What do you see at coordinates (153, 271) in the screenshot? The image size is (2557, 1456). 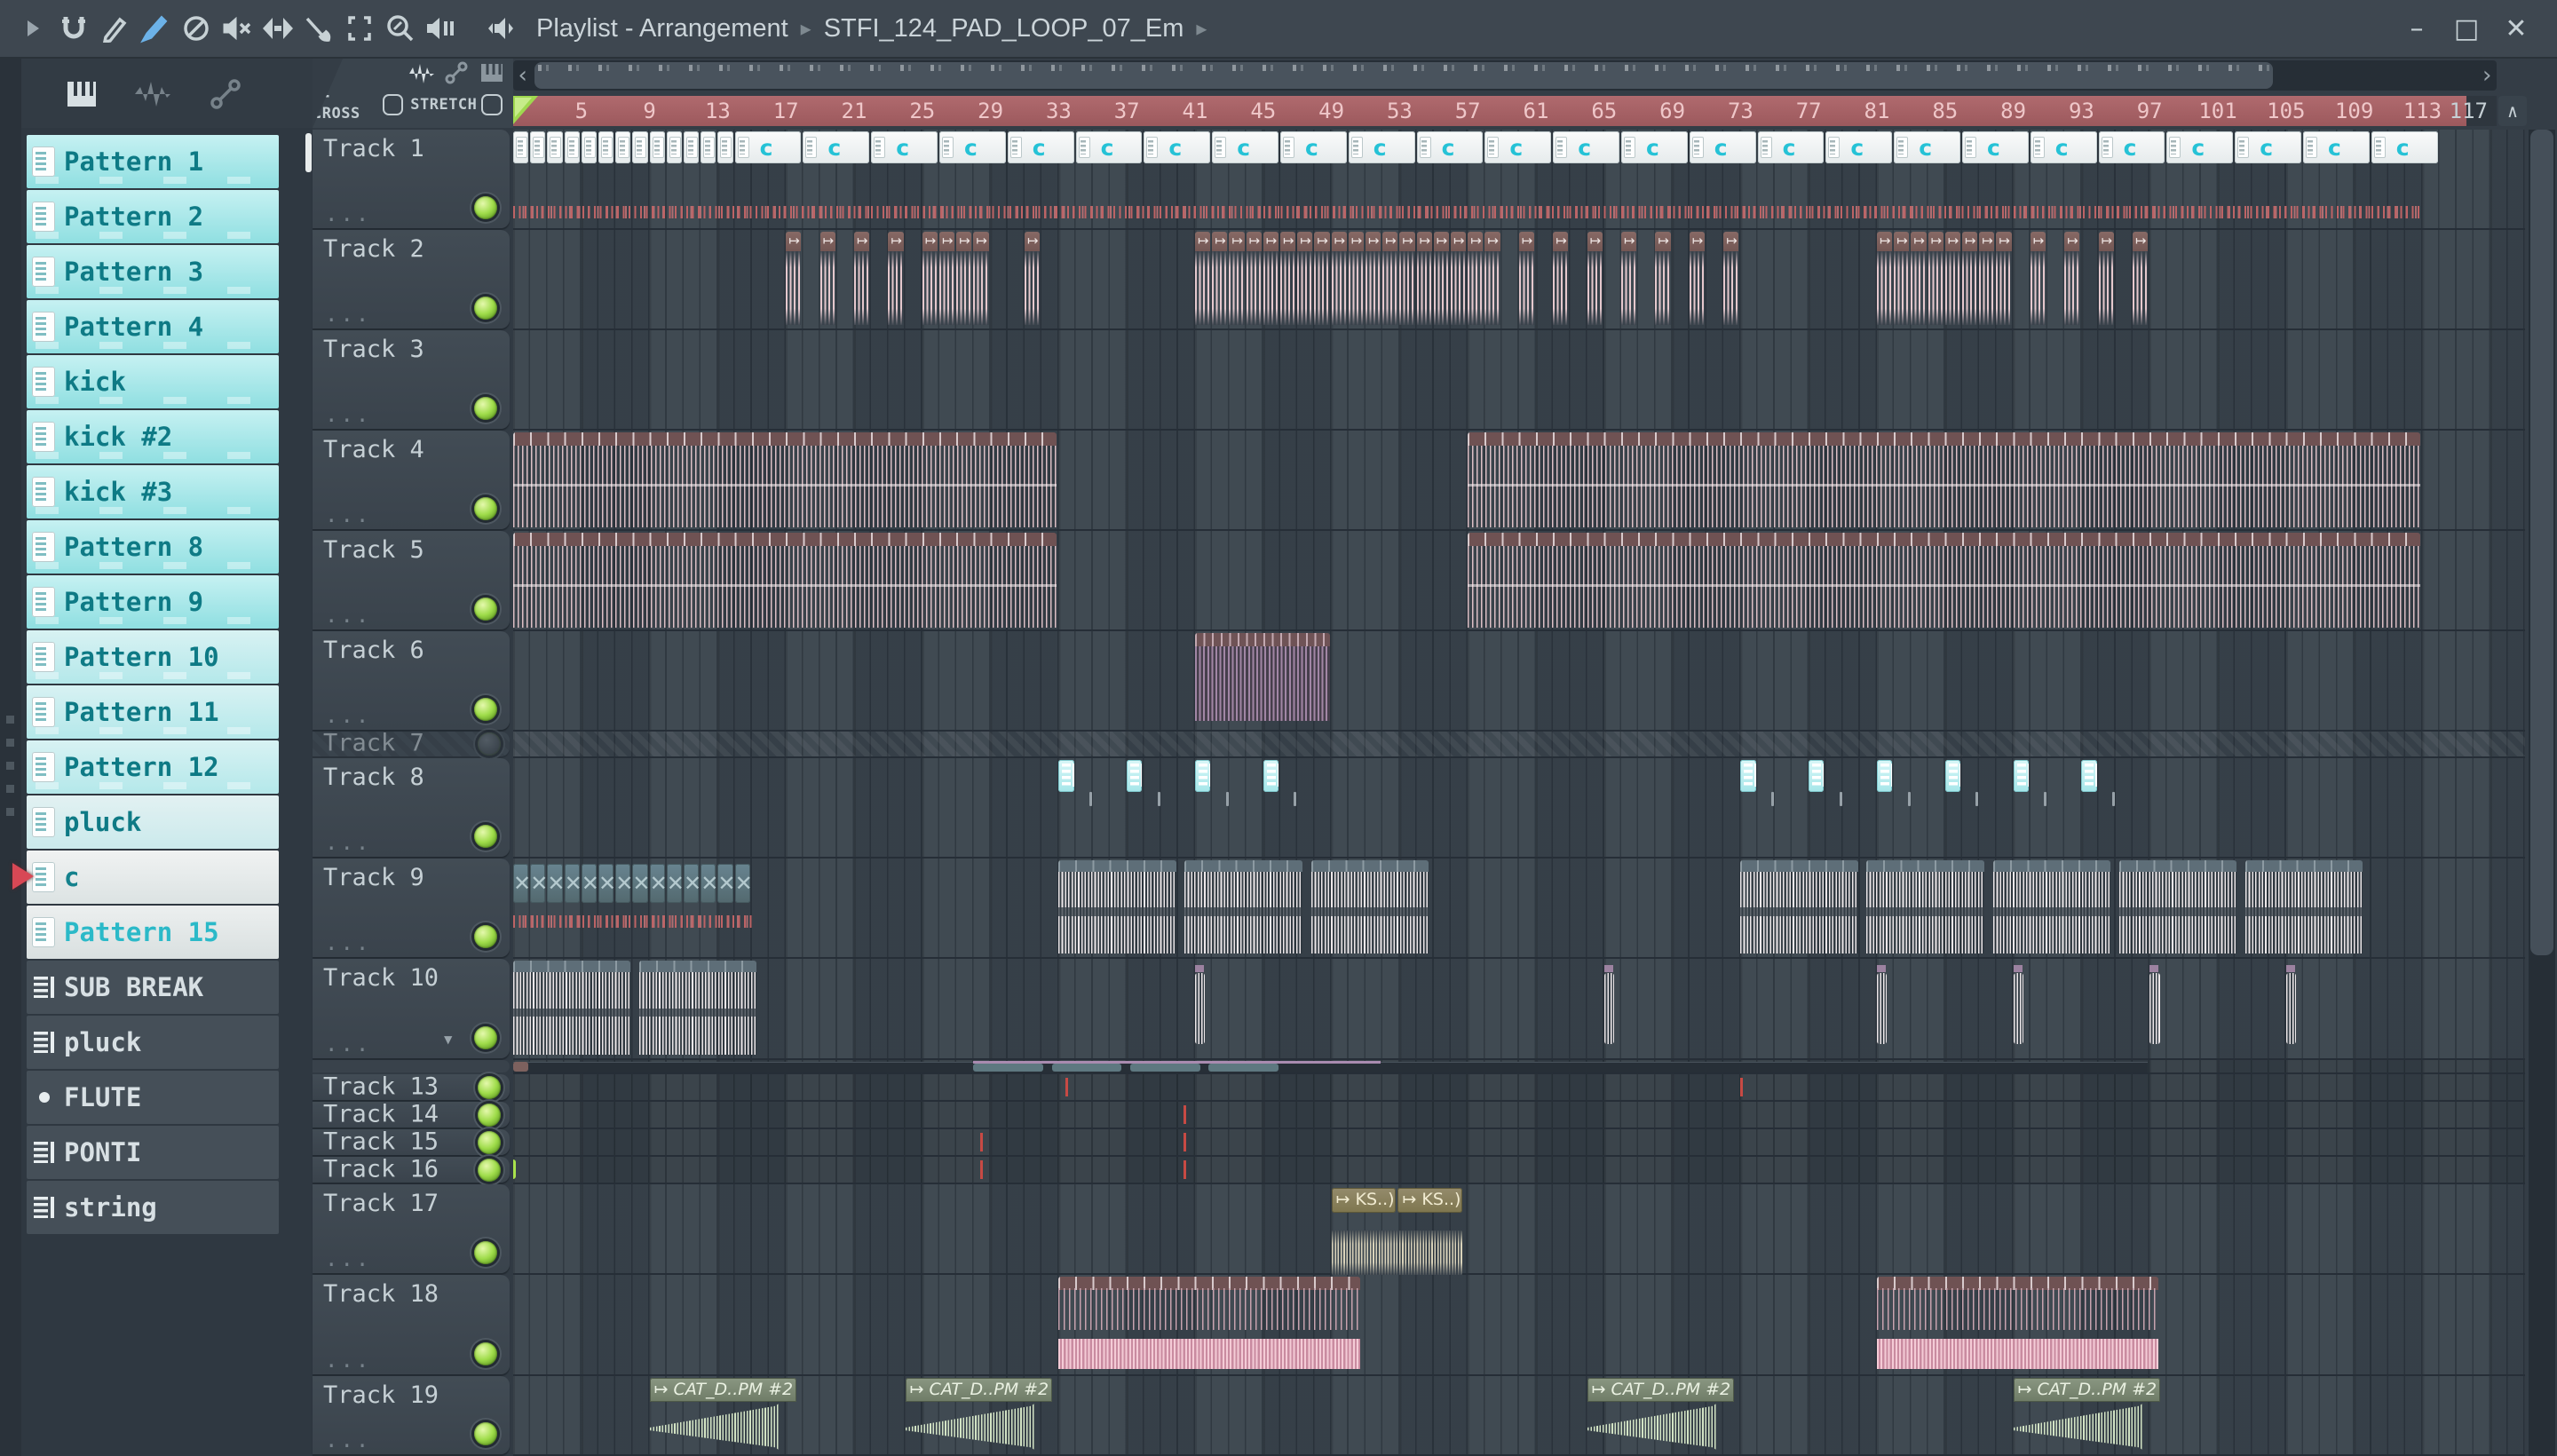 I see `pattern-item-pattern-3: Pattern 3` at bounding box center [153, 271].